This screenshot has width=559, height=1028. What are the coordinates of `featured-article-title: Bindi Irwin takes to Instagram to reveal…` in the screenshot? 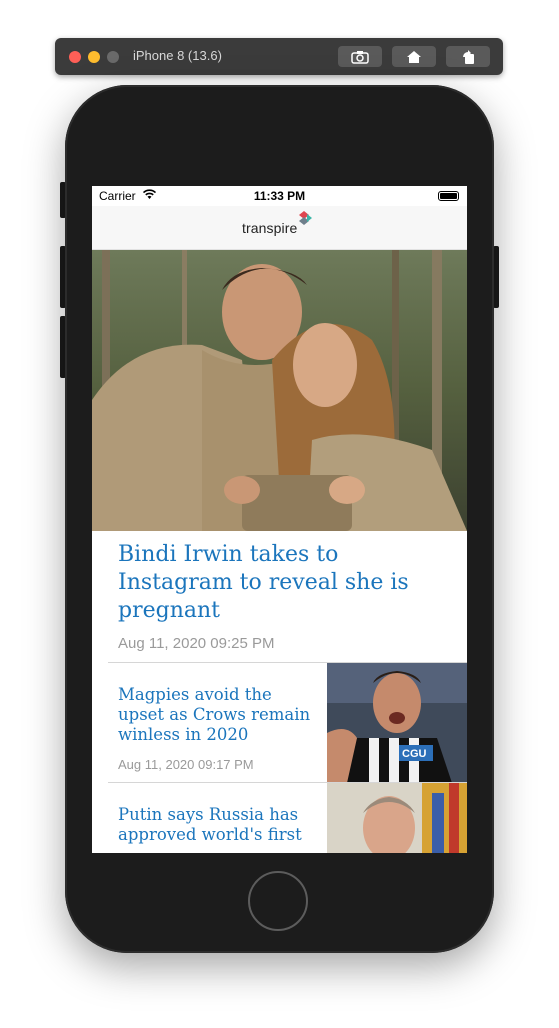 It's located at (283, 583).